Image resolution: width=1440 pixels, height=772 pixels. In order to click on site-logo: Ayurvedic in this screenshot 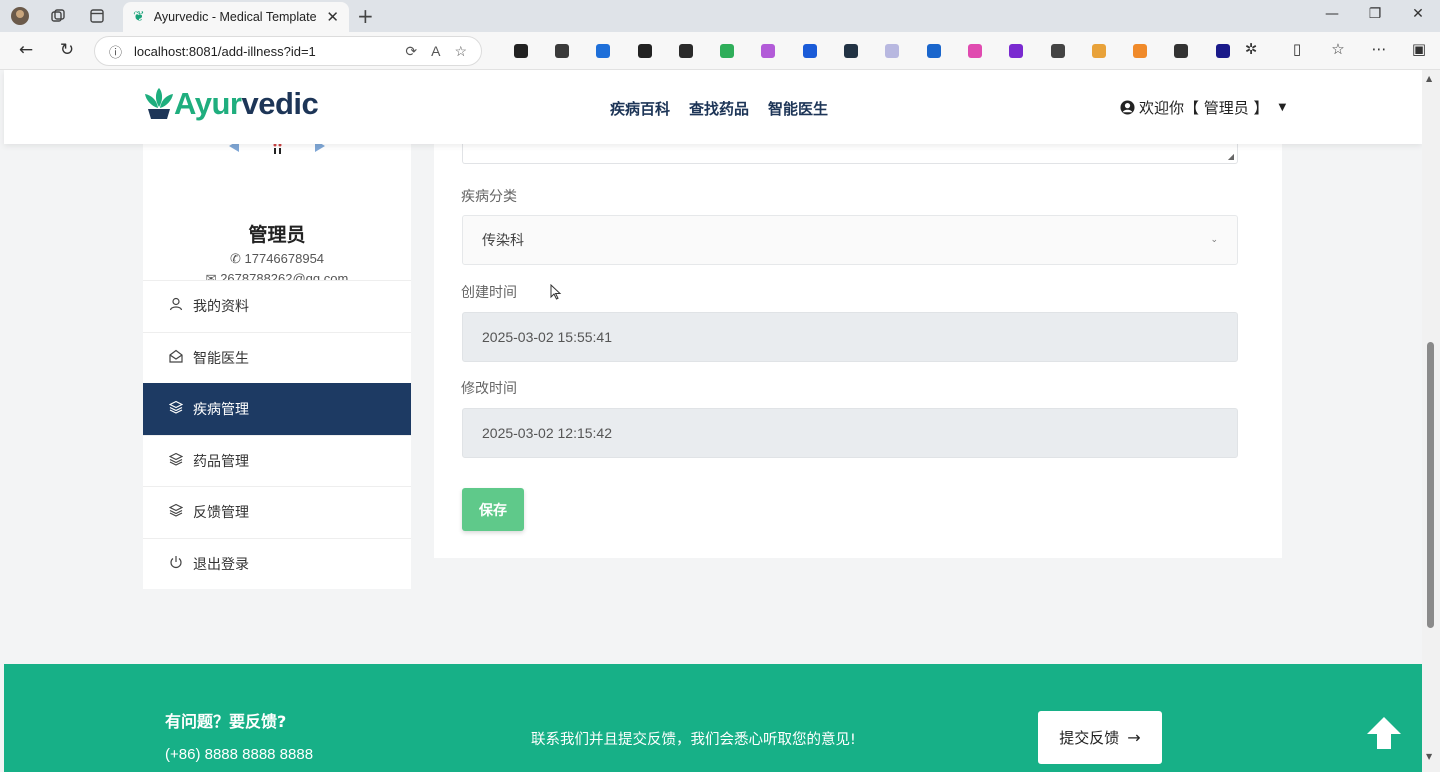, I will do `click(231, 104)`.